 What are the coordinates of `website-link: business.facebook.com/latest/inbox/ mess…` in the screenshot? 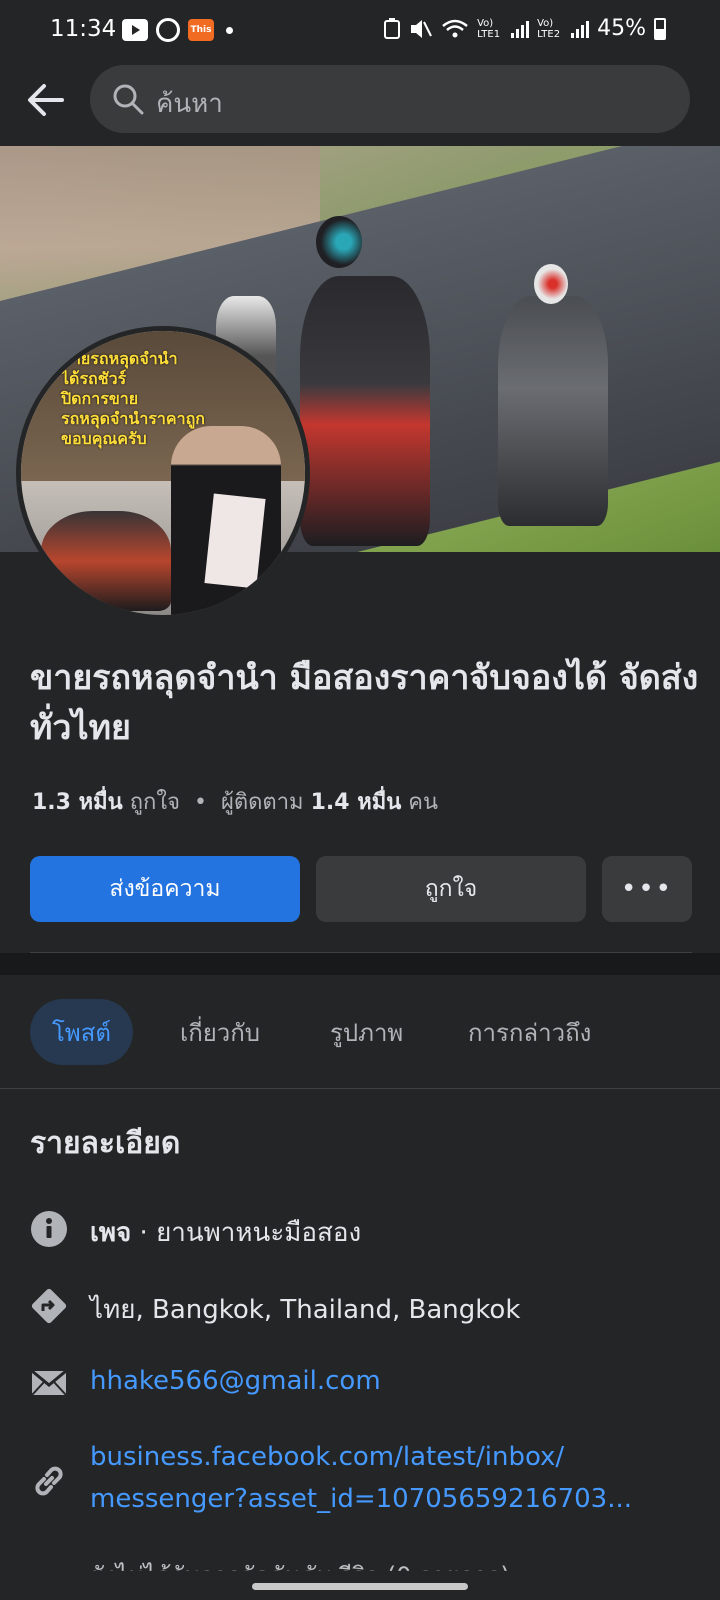 It's located at (361, 1478).